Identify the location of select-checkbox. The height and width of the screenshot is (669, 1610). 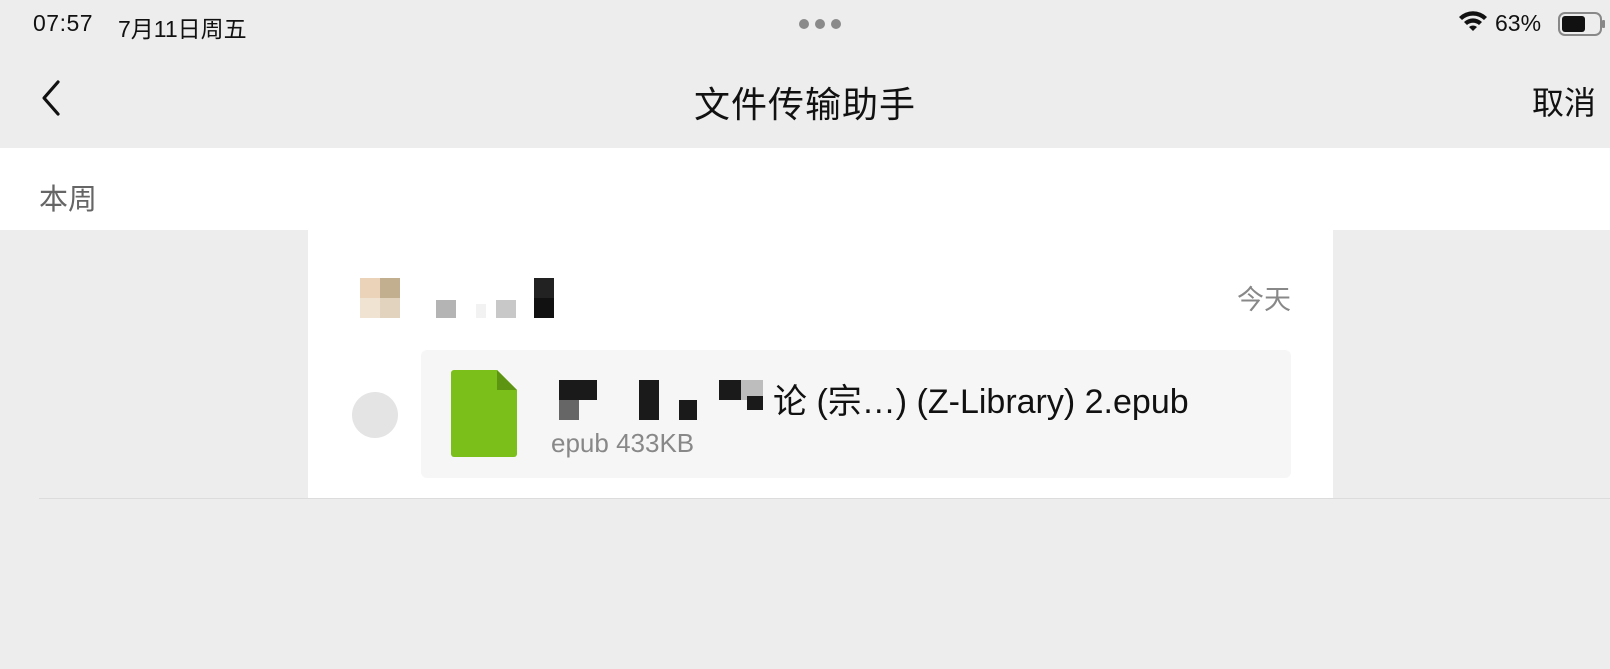
(375, 415).